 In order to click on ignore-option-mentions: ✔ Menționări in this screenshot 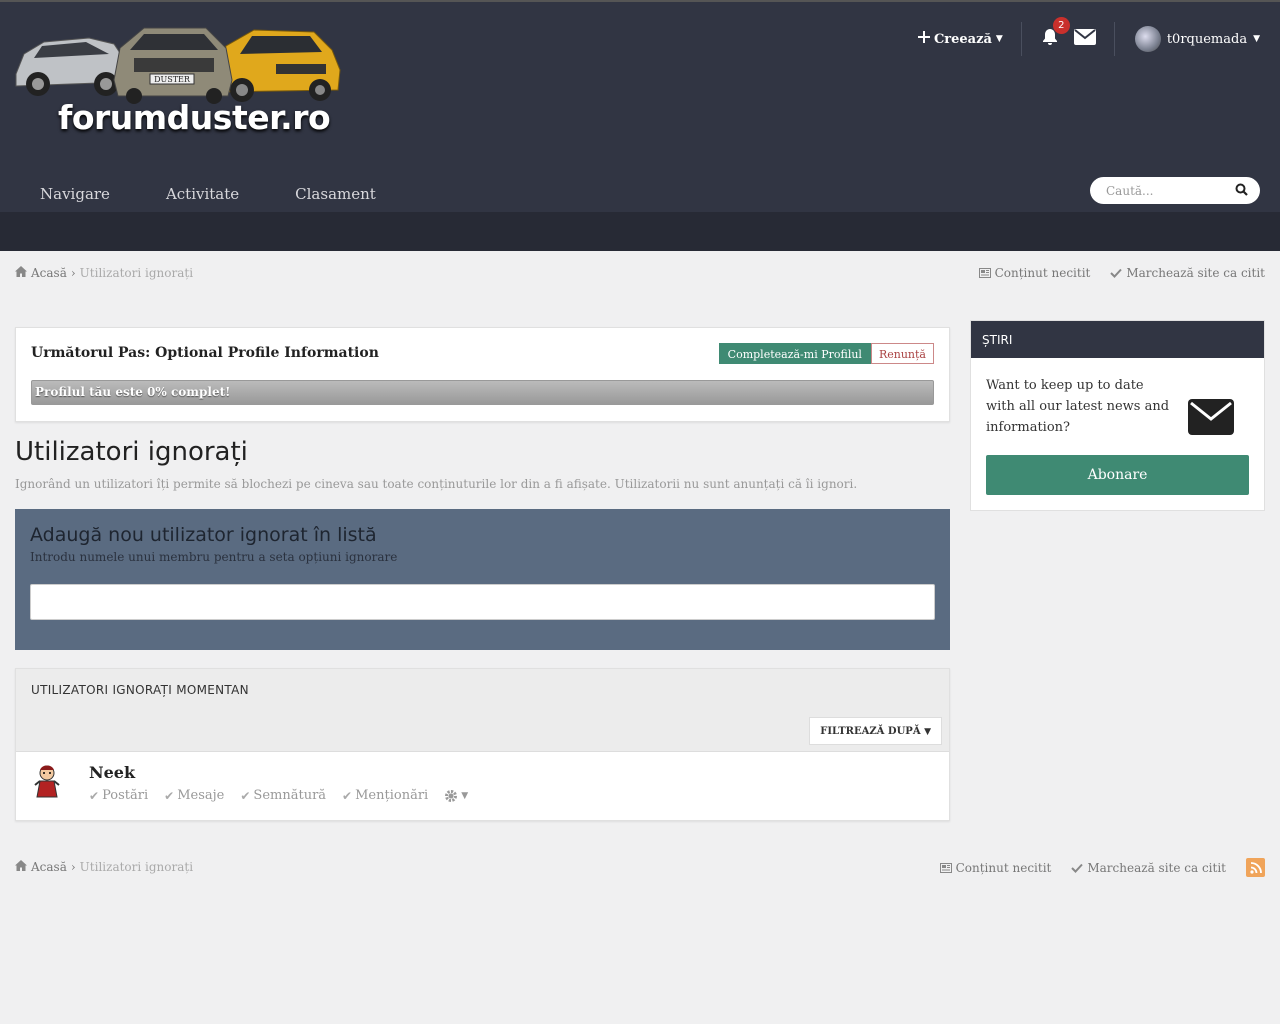, I will do `click(385, 795)`.